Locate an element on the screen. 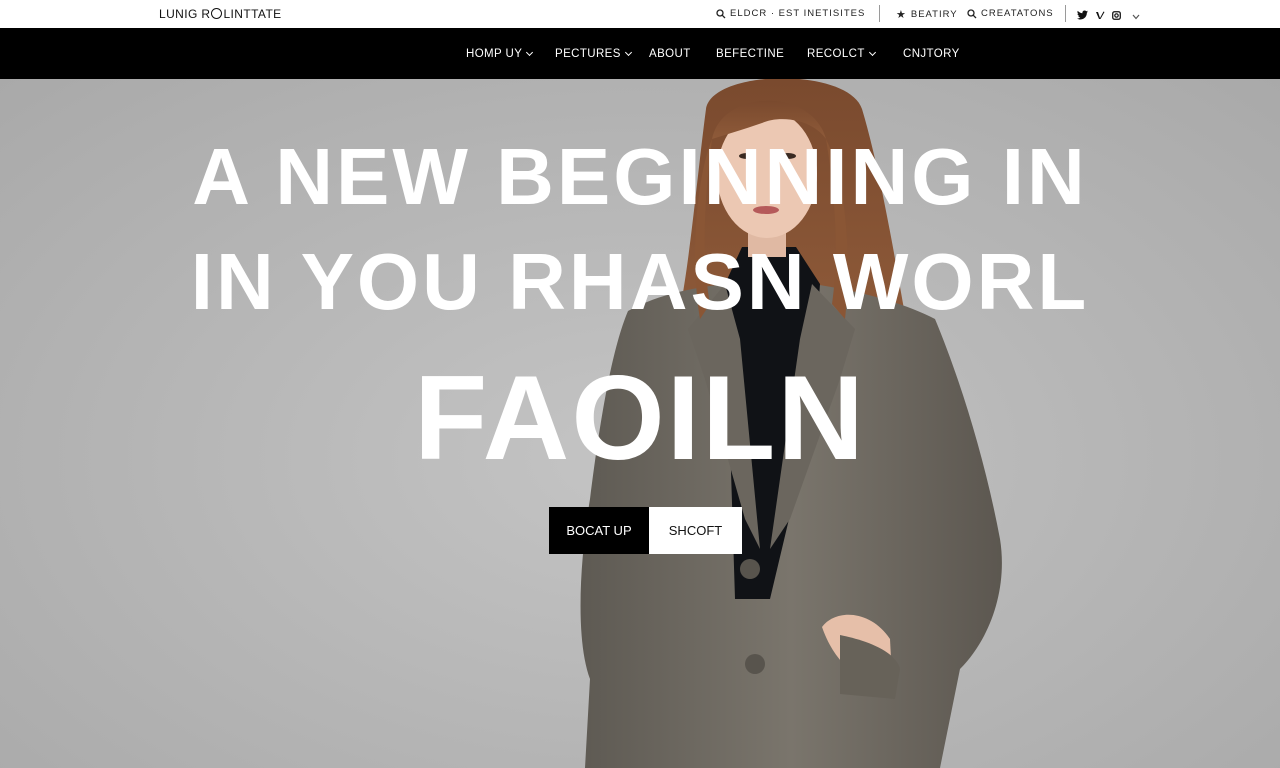  star-icon: ★ is located at coordinates (901, 15).